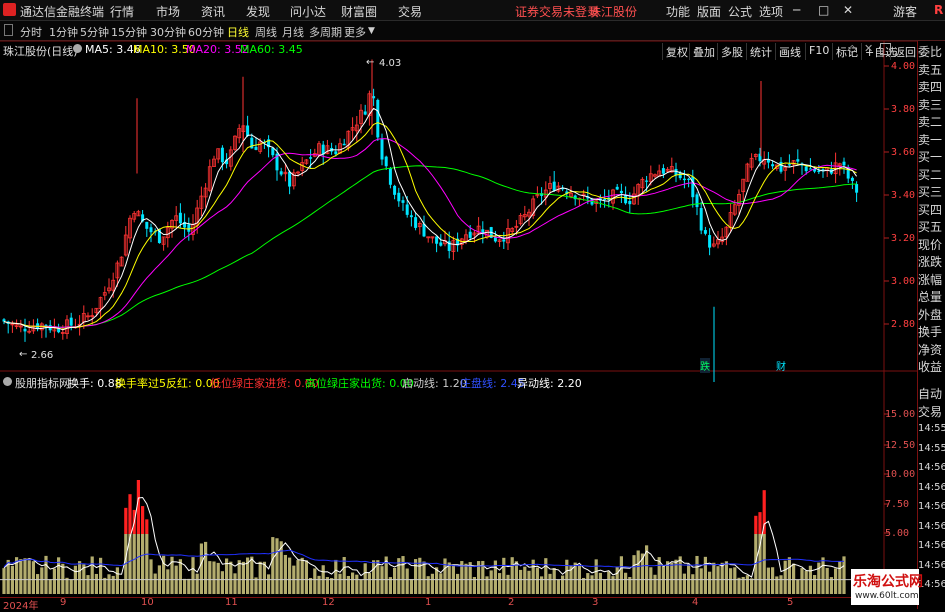 This screenshot has height=612, width=945. I want to click on side-panel-item: 涨幅, so click(931, 279).